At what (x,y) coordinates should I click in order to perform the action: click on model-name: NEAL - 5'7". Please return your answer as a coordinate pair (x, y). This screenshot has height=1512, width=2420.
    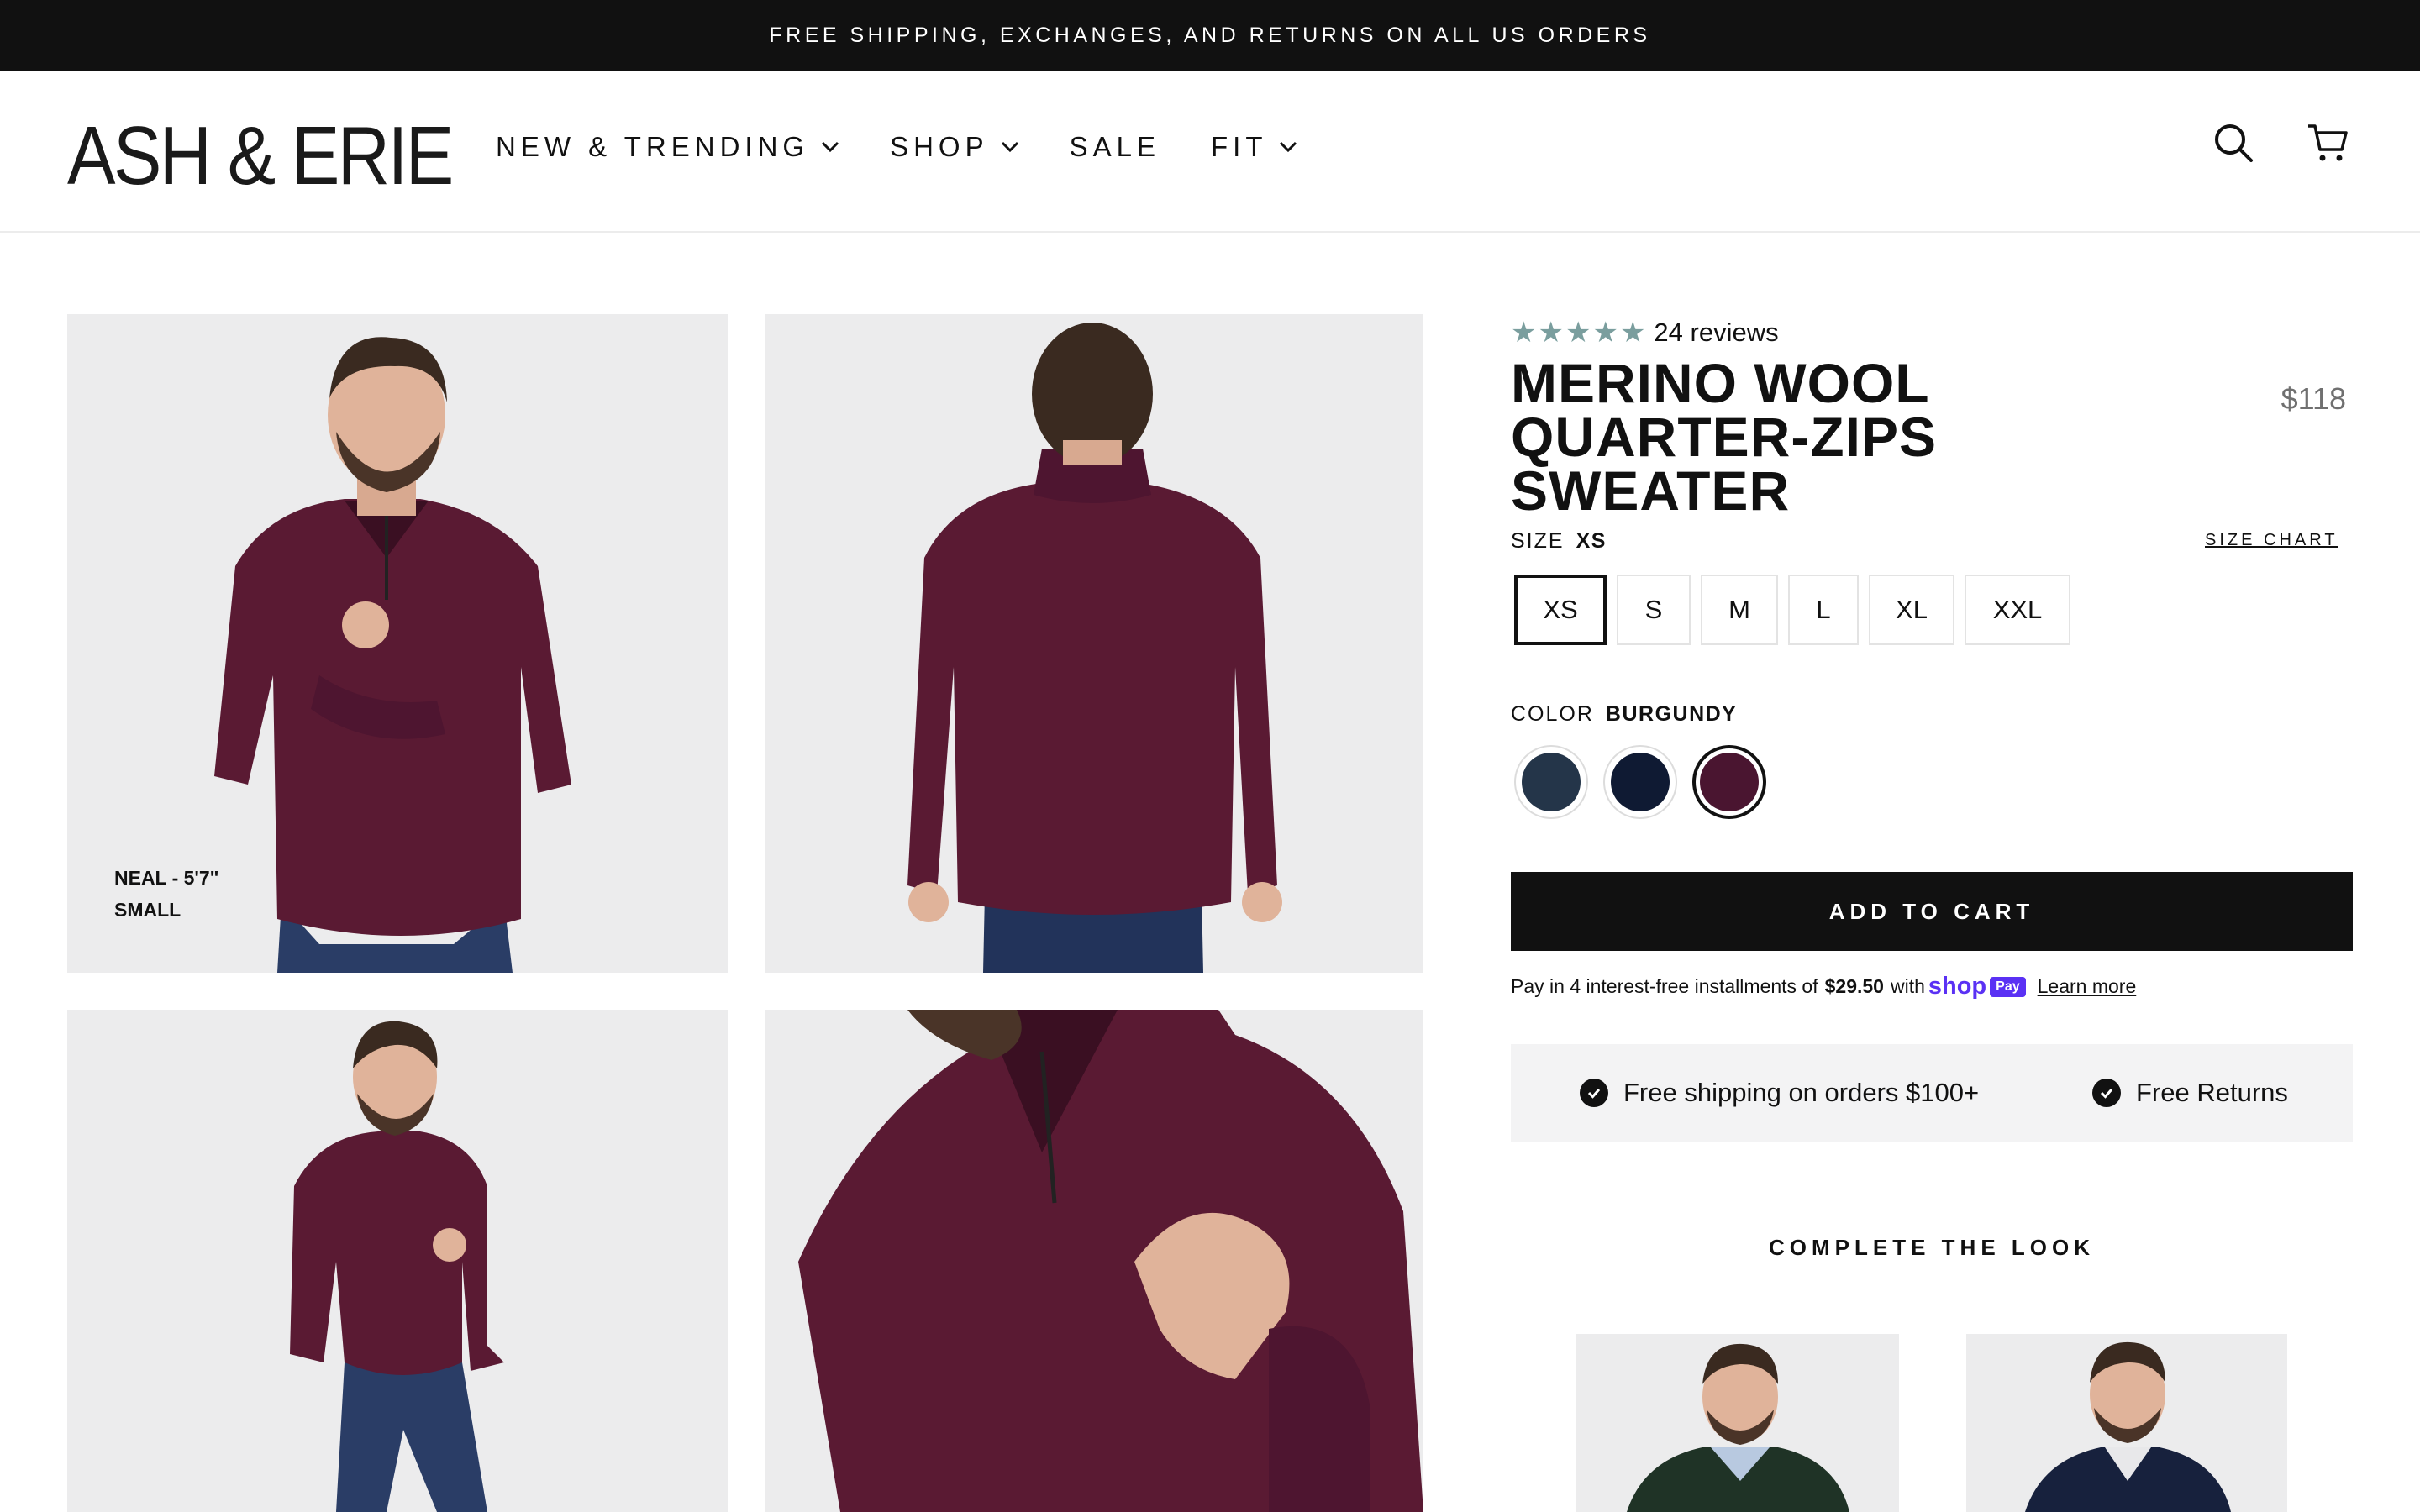
    Looking at the image, I should click on (166, 878).